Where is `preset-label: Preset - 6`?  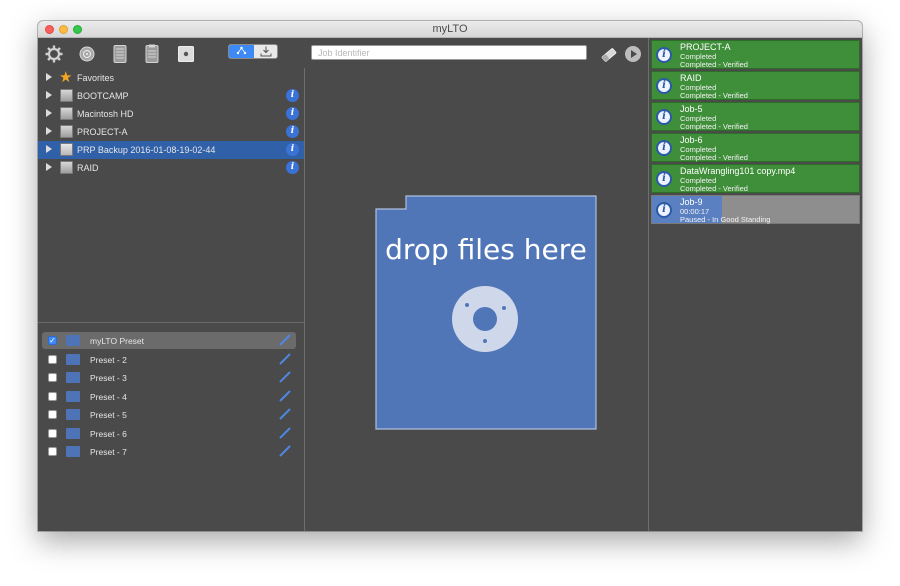
preset-label: Preset - 6 is located at coordinates (108, 433).